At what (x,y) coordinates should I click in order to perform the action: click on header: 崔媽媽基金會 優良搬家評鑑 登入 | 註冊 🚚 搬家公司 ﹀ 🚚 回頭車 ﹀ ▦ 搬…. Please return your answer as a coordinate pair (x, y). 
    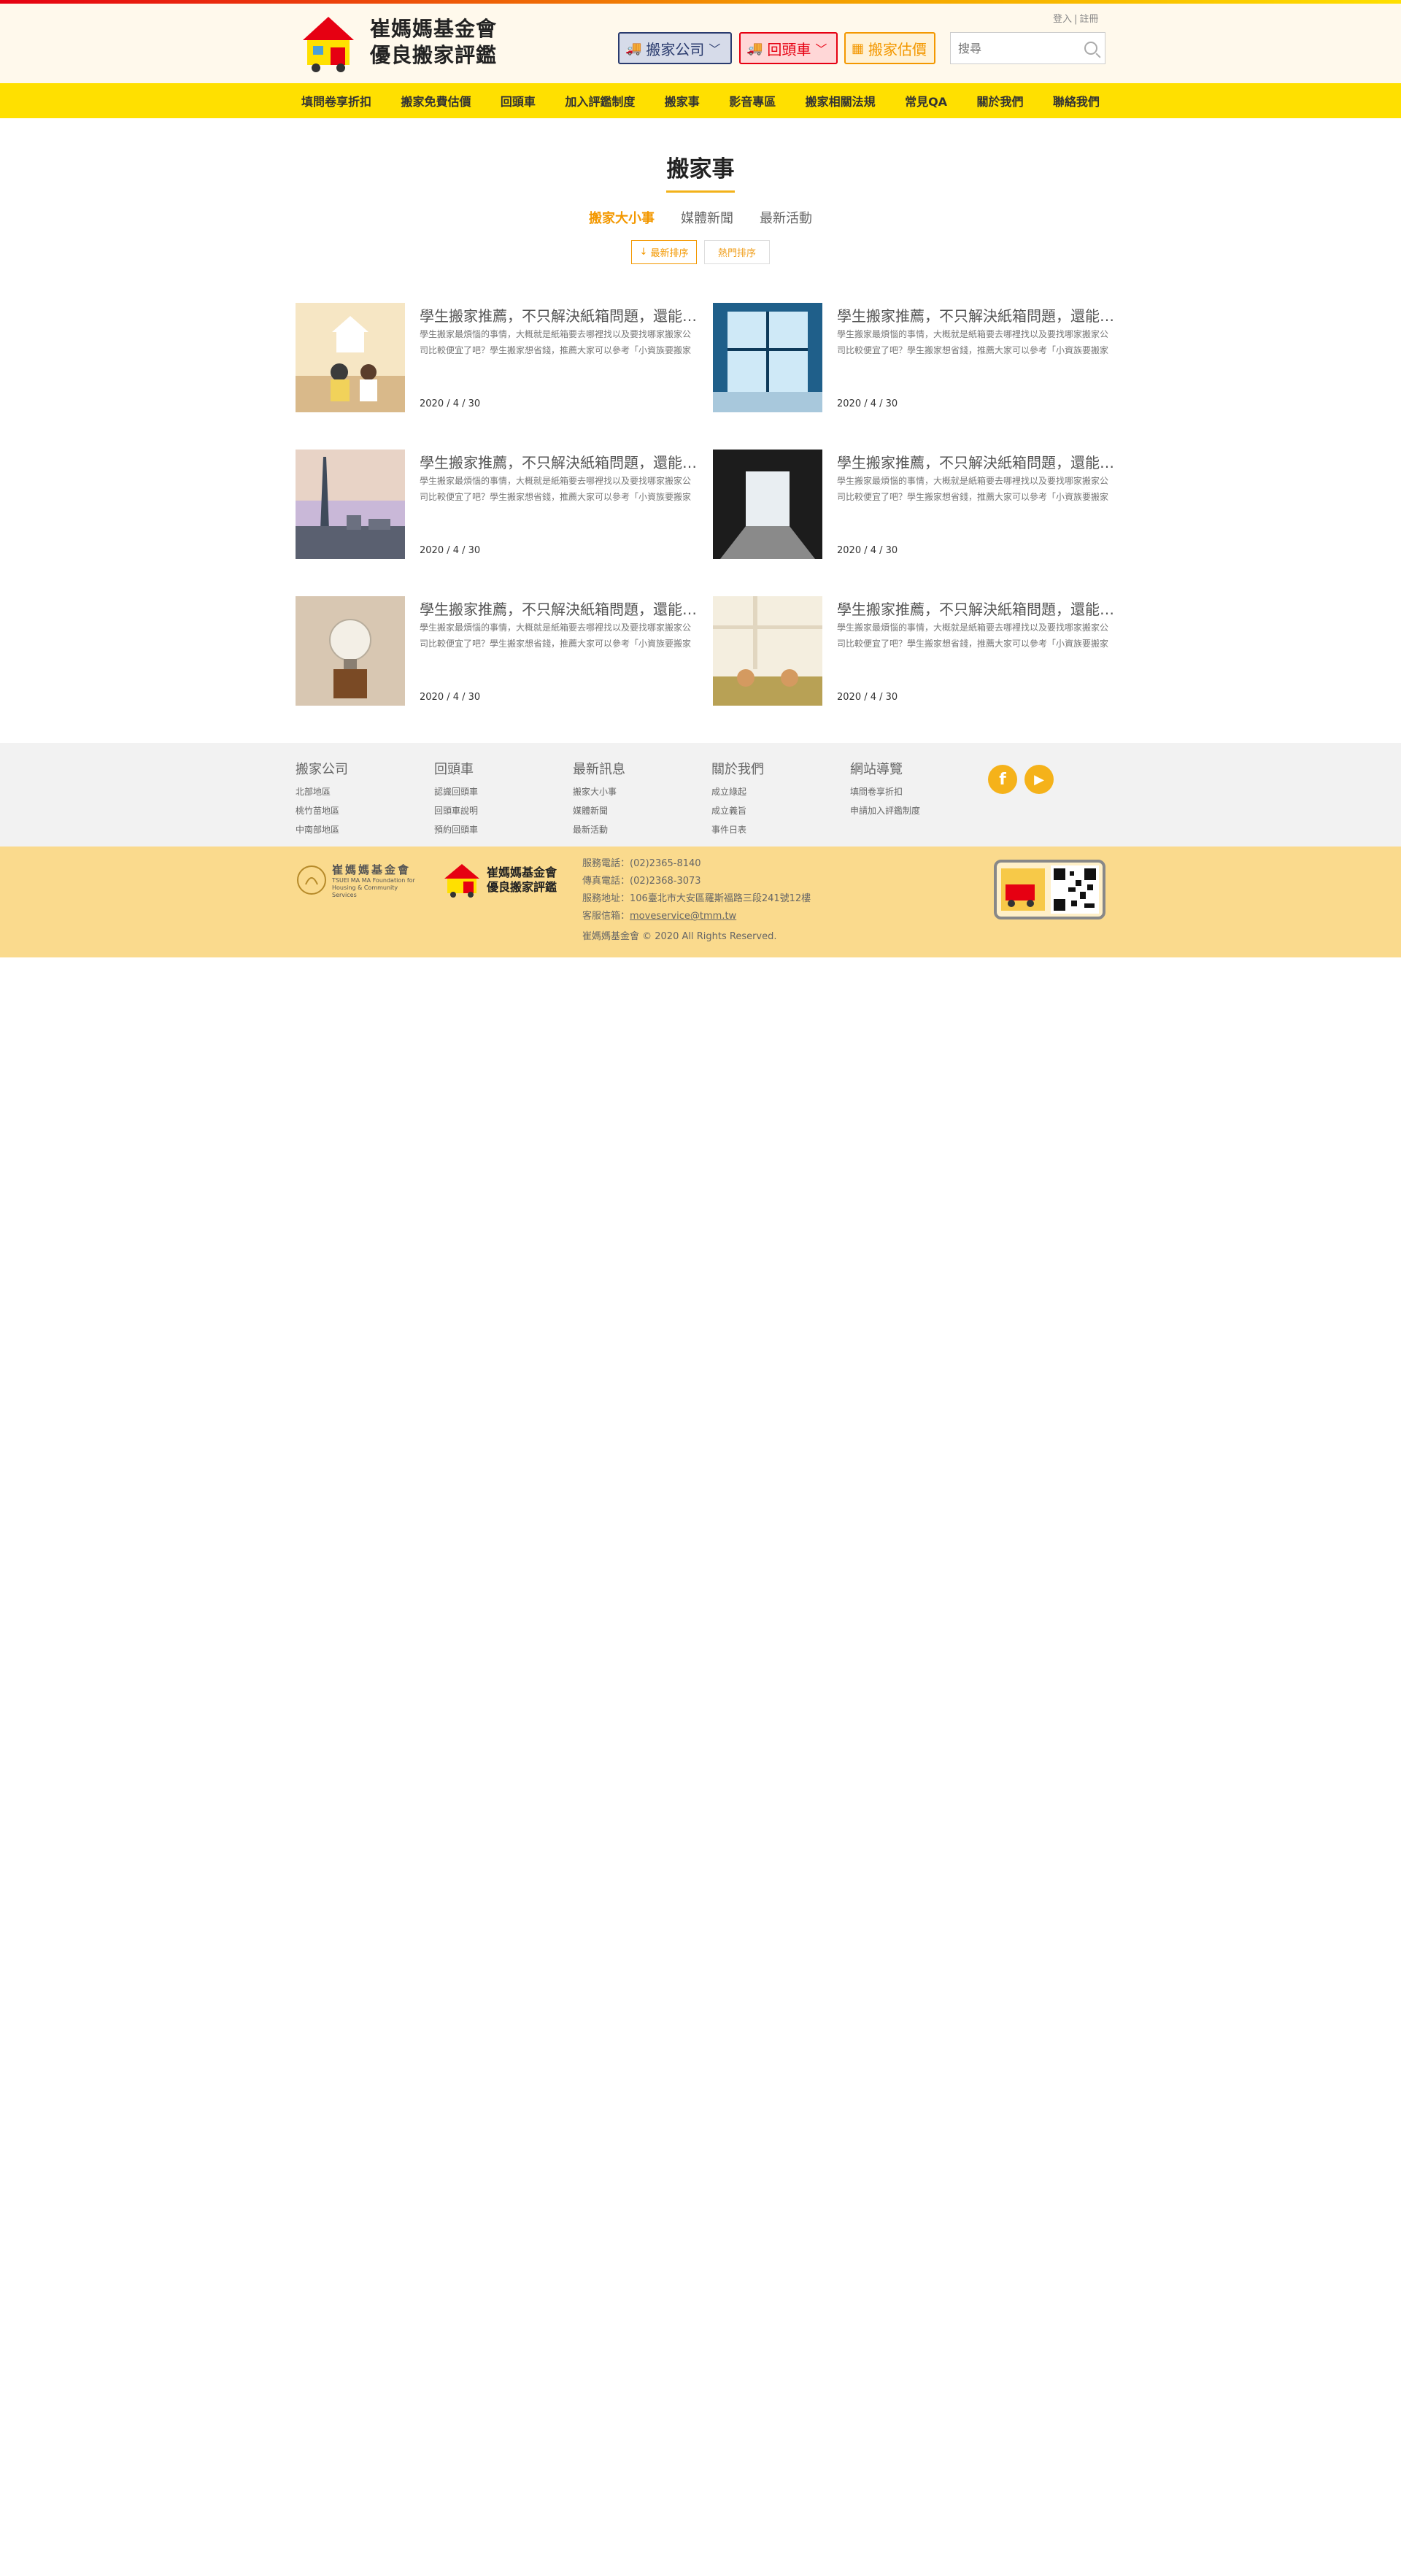
    Looking at the image, I should click on (700, 43).